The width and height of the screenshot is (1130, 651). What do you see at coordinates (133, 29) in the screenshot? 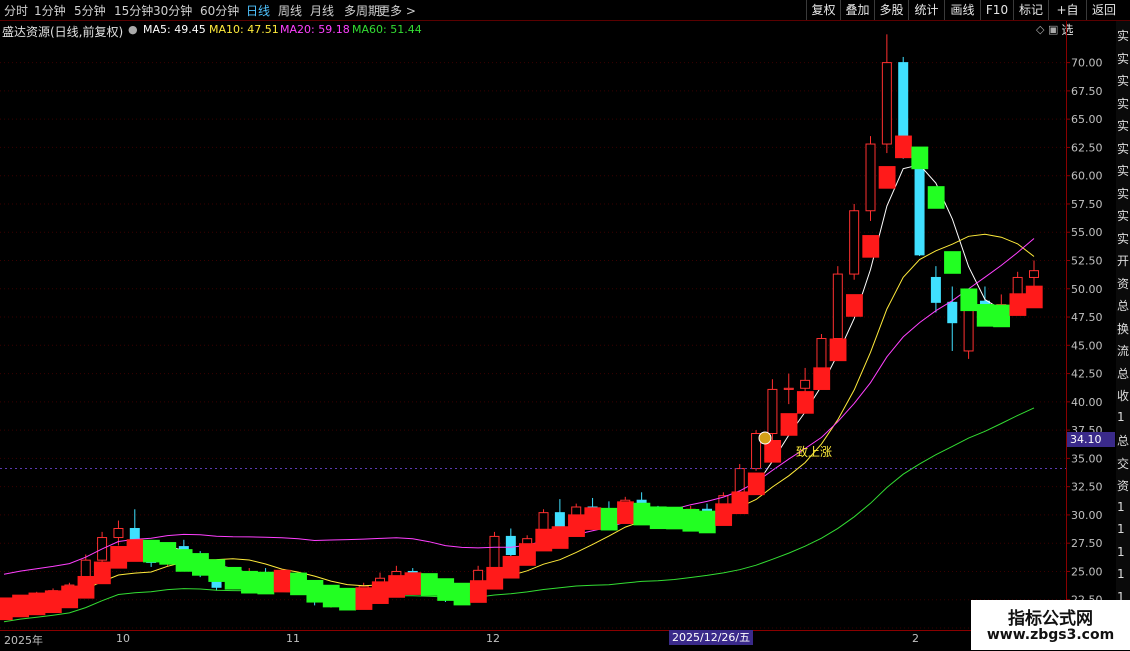
I see `settings-circle-icon: ●` at bounding box center [133, 29].